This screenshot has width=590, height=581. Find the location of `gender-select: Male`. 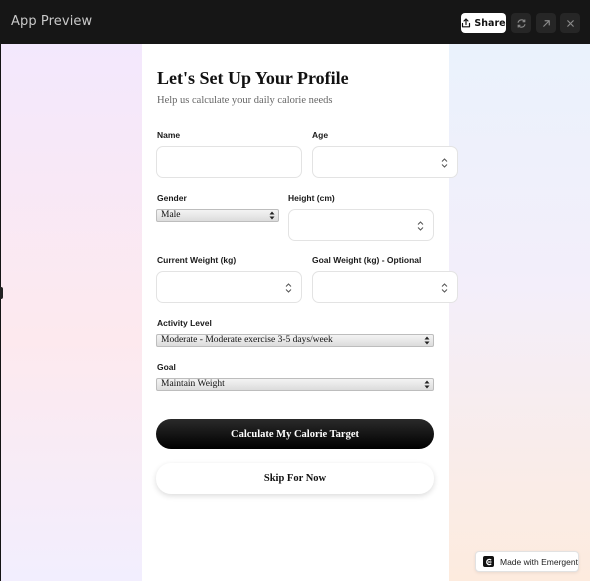

gender-select: Male is located at coordinates (217, 215).